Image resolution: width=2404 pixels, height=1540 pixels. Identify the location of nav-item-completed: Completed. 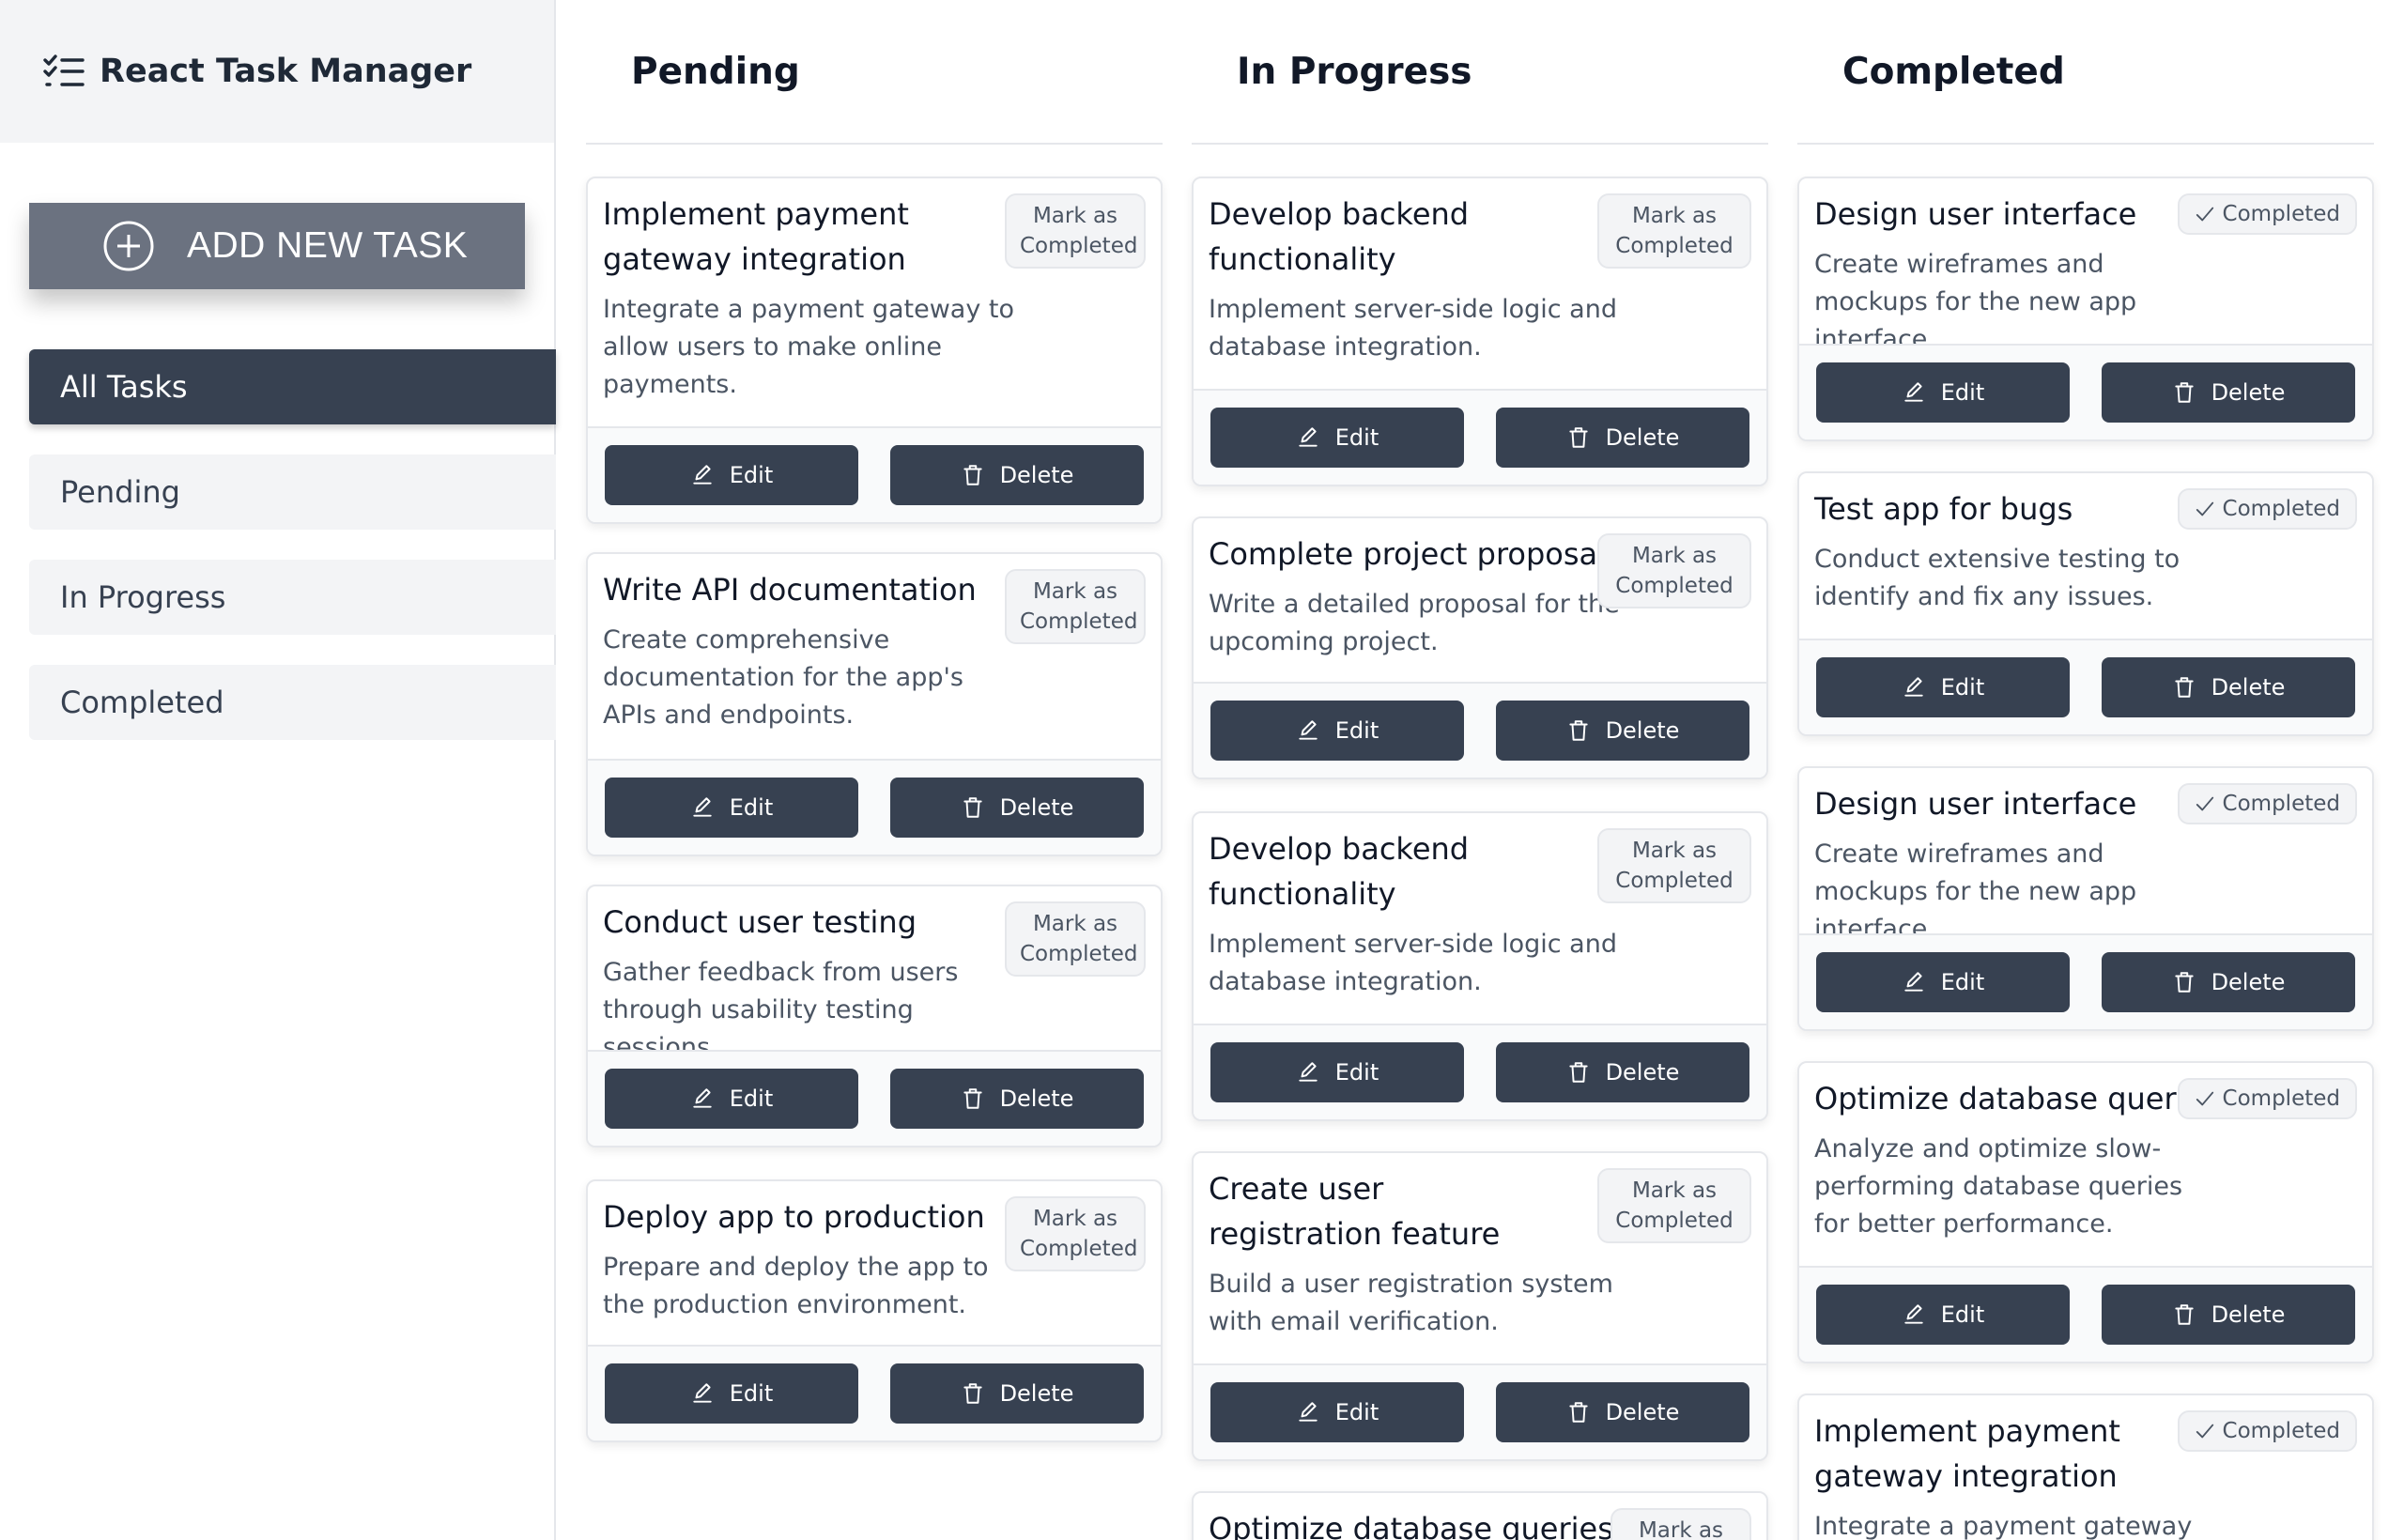
(292, 702).